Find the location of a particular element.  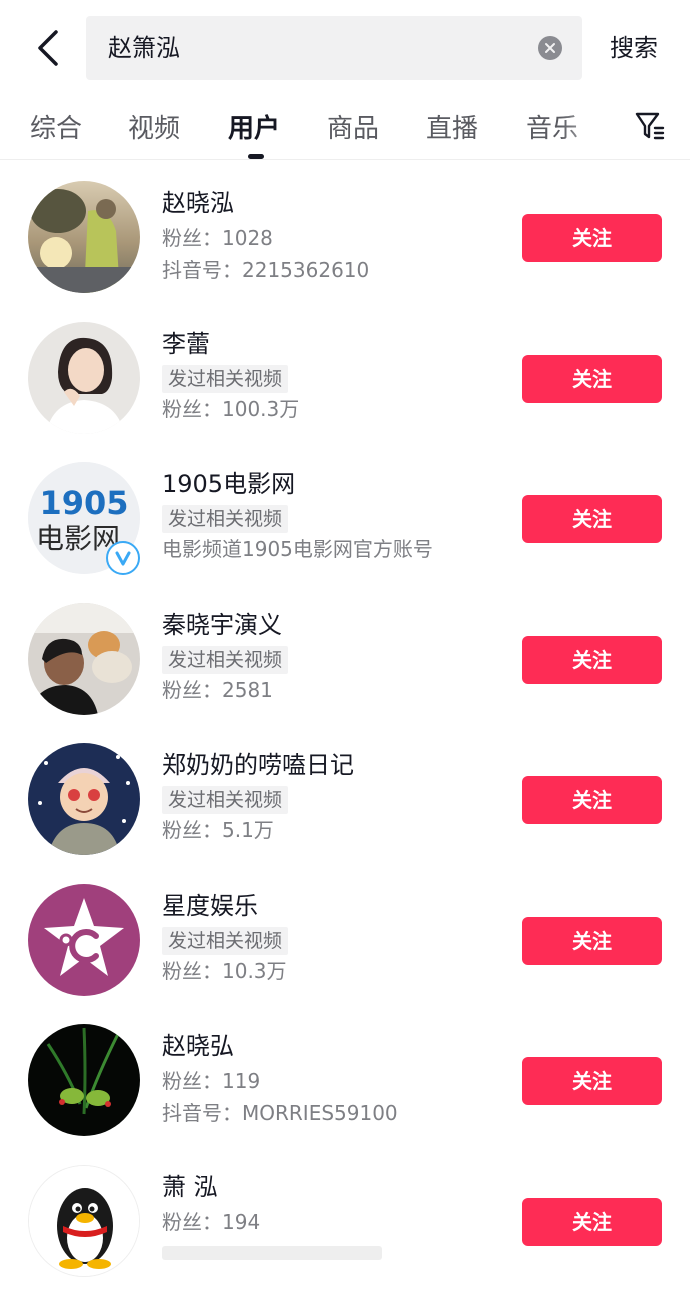

user-name: 星度娱乐 is located at coordinates (210, 905).